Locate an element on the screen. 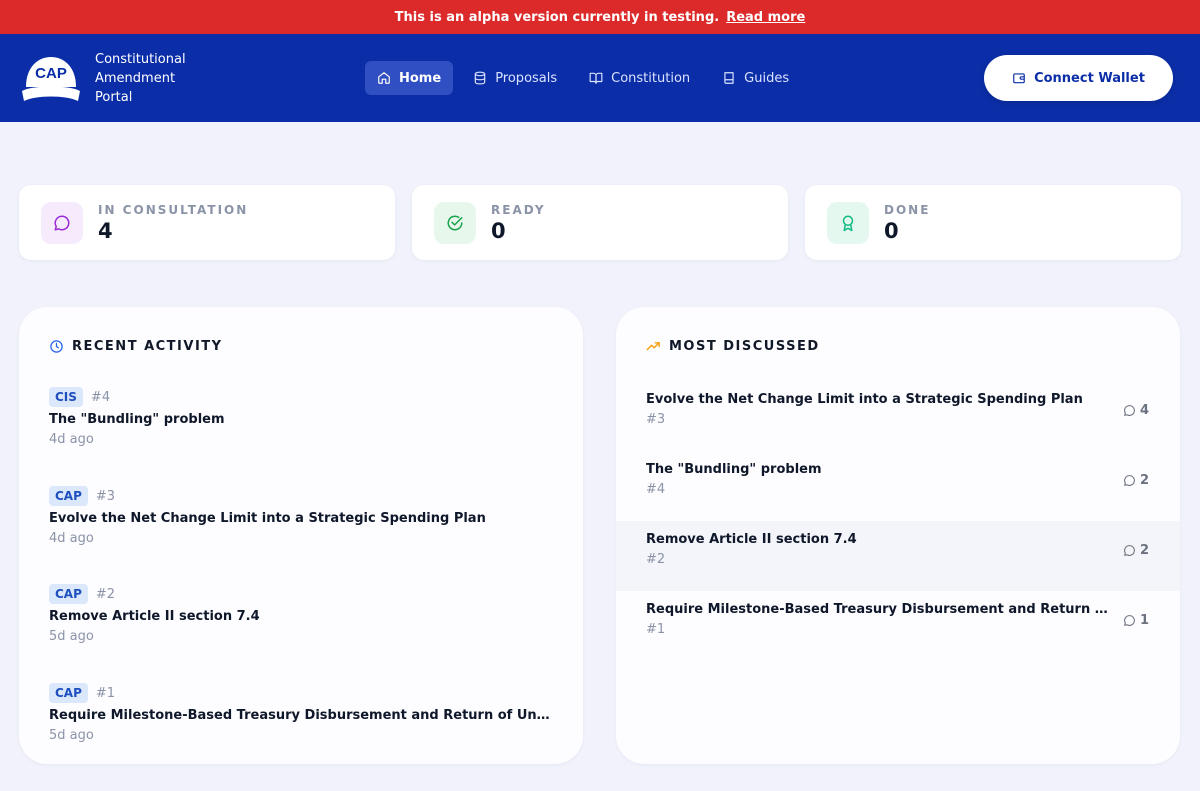 The width and height of the screenshot is (1200, 791). stat-value: 4 is located at coordinates (105, 230).